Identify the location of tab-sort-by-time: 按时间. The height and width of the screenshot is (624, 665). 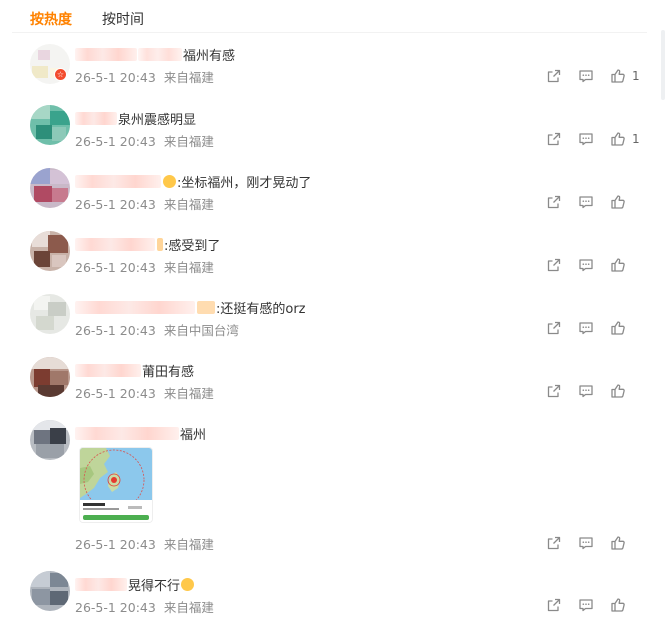
(123, 19).